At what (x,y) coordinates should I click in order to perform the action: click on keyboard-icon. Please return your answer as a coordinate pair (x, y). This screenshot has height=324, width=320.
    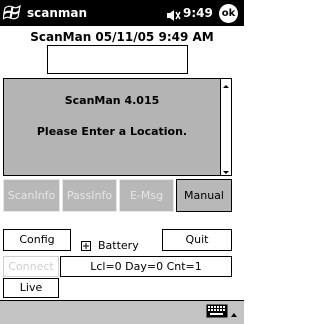
    Looking at the image, I should click on (217, 310).